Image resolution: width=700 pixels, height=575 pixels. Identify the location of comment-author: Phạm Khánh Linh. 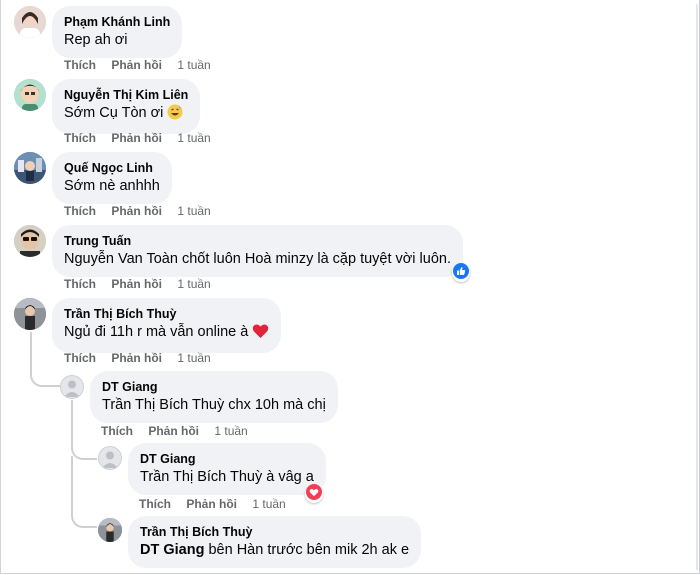
(117, 22).